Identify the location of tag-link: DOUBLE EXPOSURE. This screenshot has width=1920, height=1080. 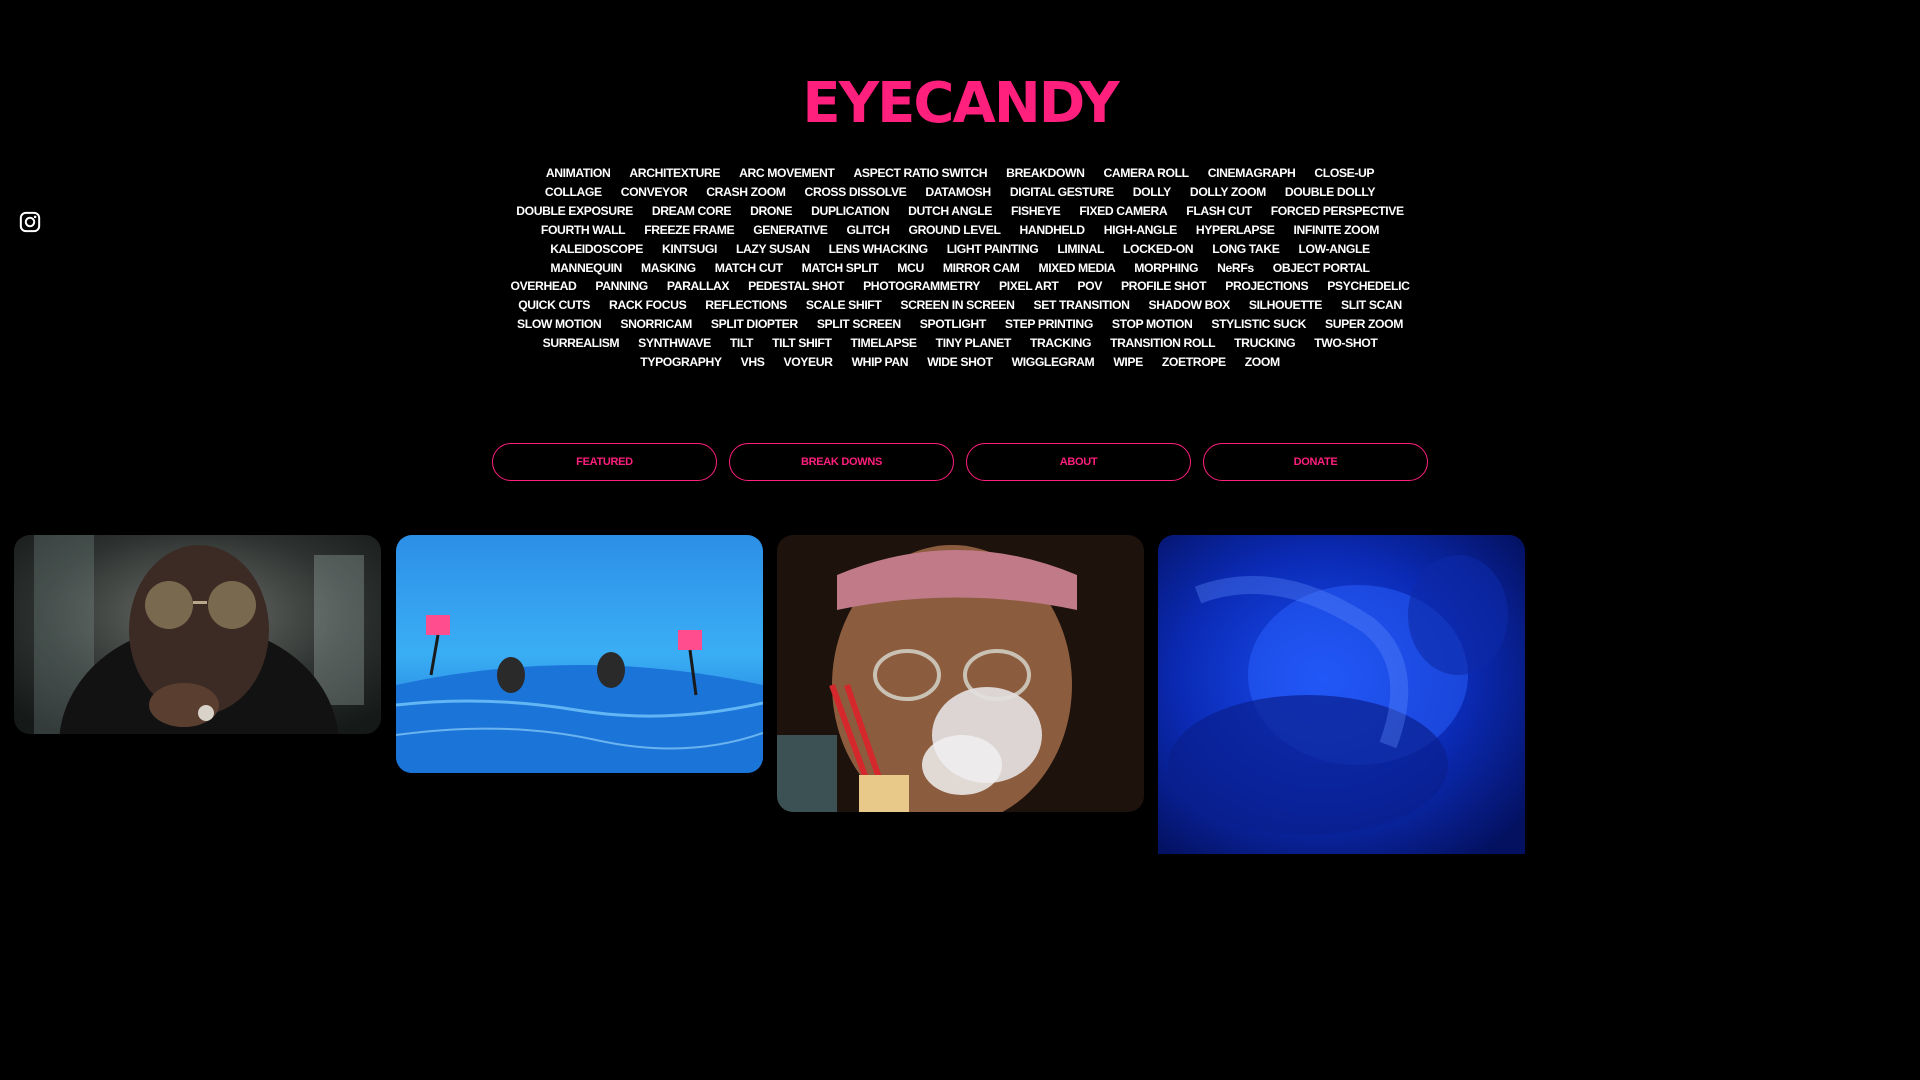
(574, 211).